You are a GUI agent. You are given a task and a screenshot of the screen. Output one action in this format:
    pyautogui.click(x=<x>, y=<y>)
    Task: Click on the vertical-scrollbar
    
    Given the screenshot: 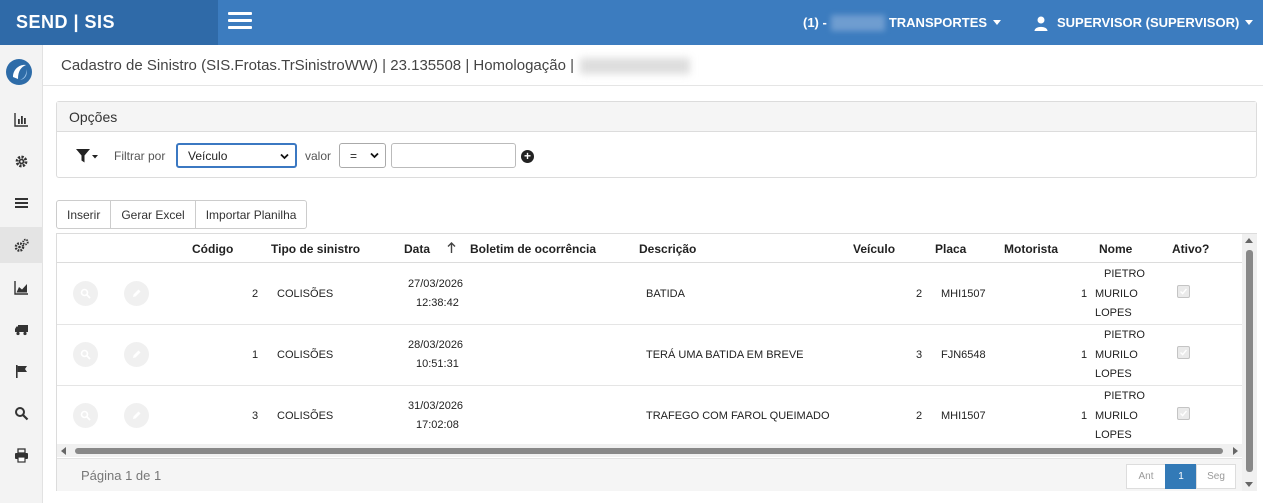 What is the action you would take?
    pyautogui.click(x=1249, y=362)
    